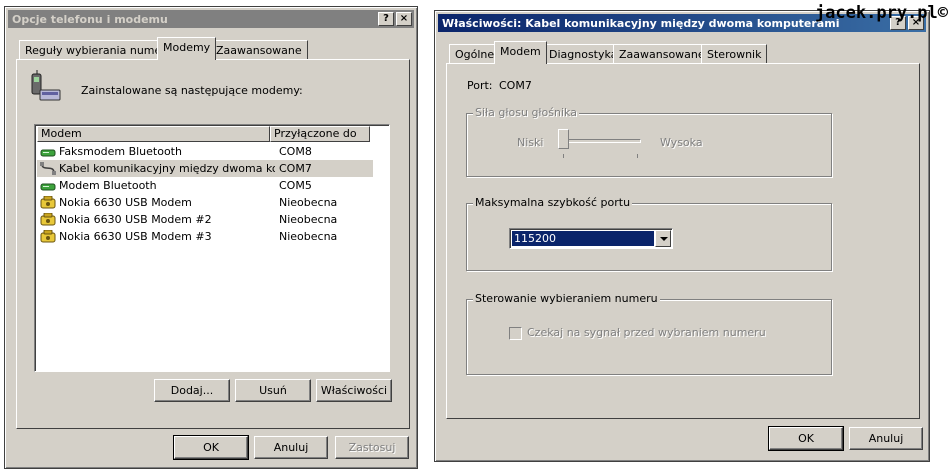 This screenshot has width=952, height=474. What do you see at coordinates (881, 13) in the screenshot?
I see `watermark: jacek.pry.pl©` at bounding box center [881, 13].